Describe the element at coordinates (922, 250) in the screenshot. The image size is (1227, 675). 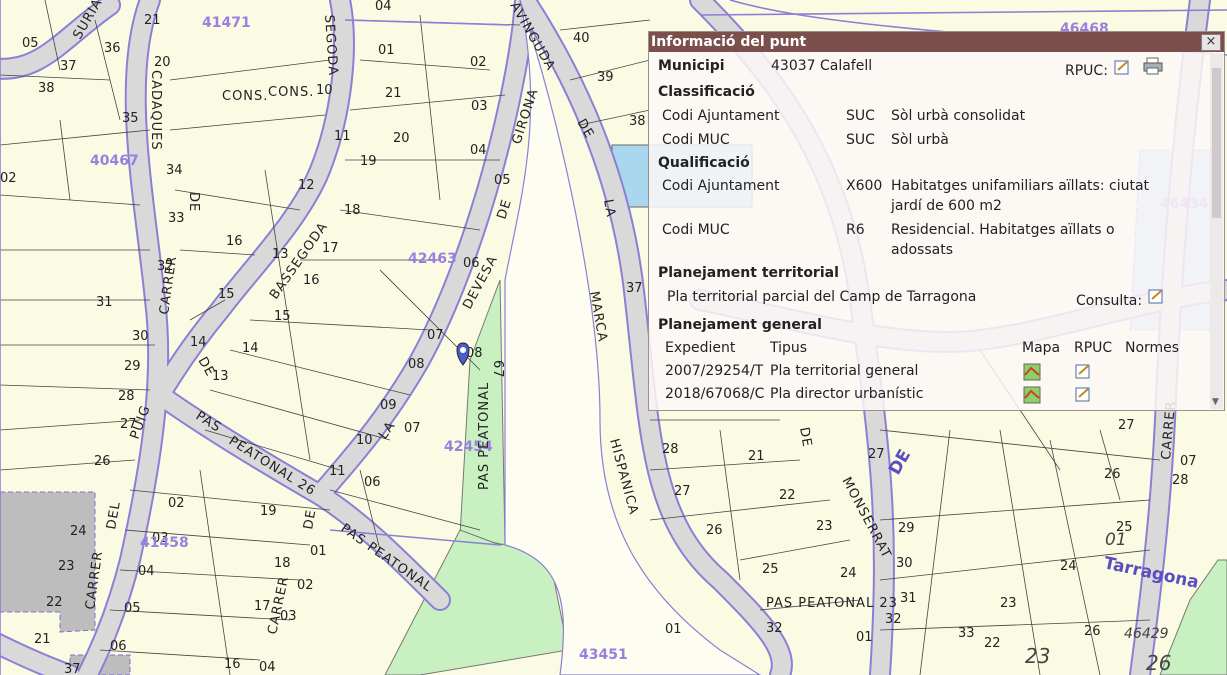
I see `qualificacio-row-desc: adossats` at that location.